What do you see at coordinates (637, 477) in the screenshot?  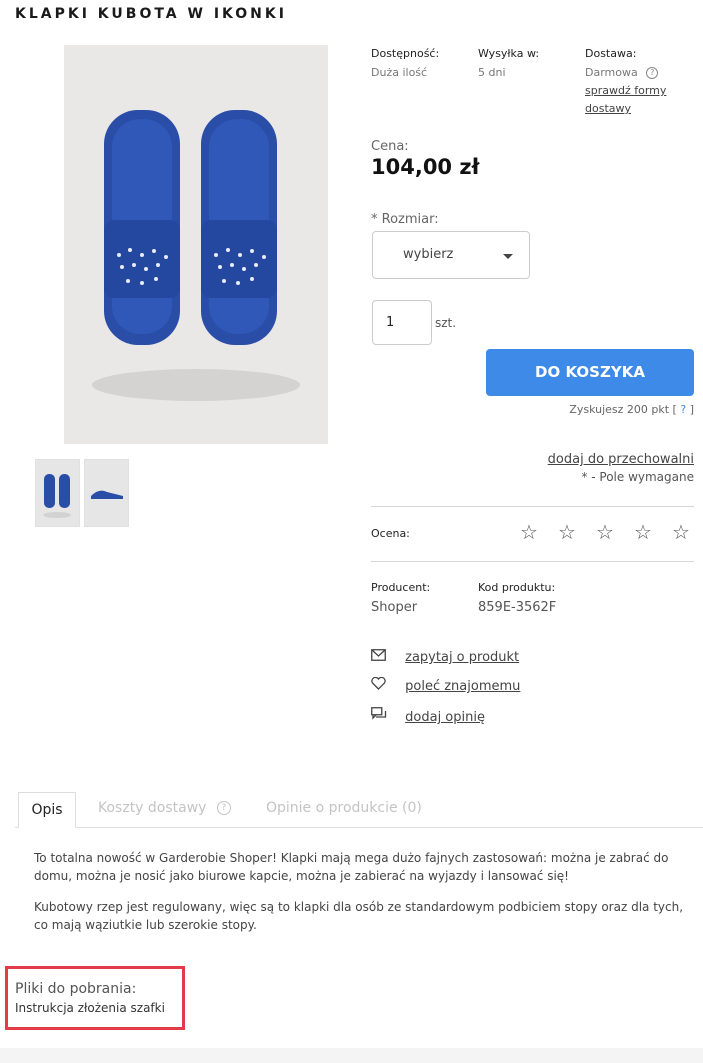 I see `required-note: * - Pole wymagane` at bounding box center [637, 477].